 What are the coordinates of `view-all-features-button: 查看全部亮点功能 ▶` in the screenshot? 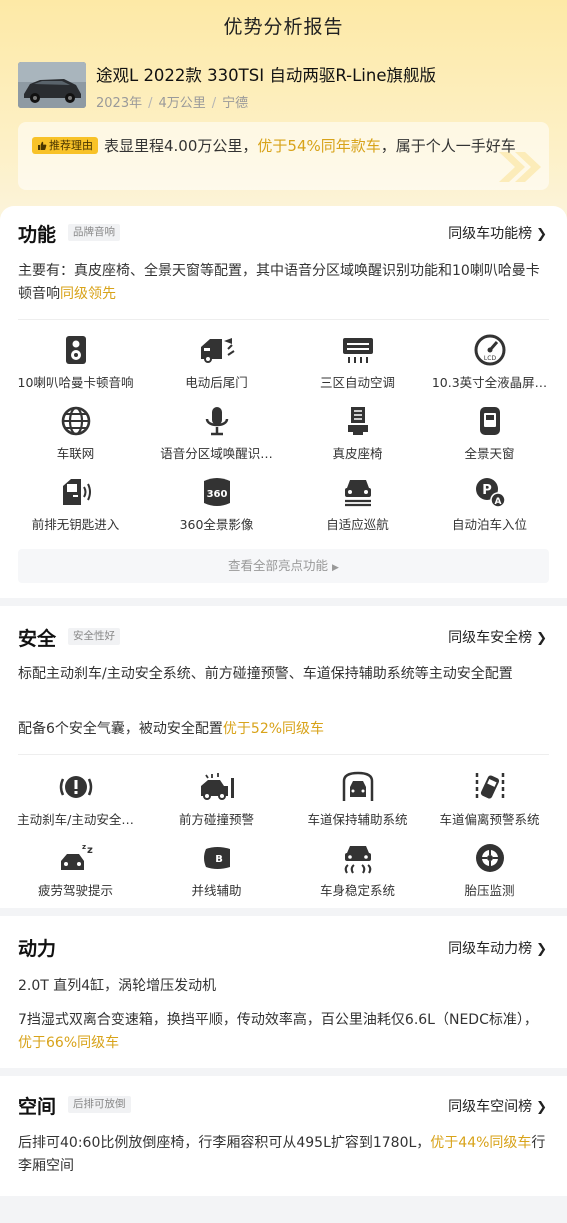 It's located at (283, 566).